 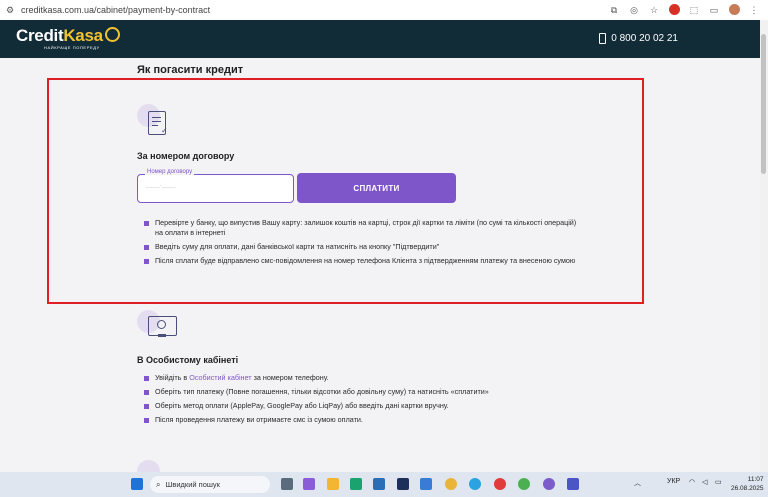 What do you see at coordinates (188, 360) in the screenshot?
I see `cabinet-section-title: В Особистому кабінеті` at bounding box center [188, 360].